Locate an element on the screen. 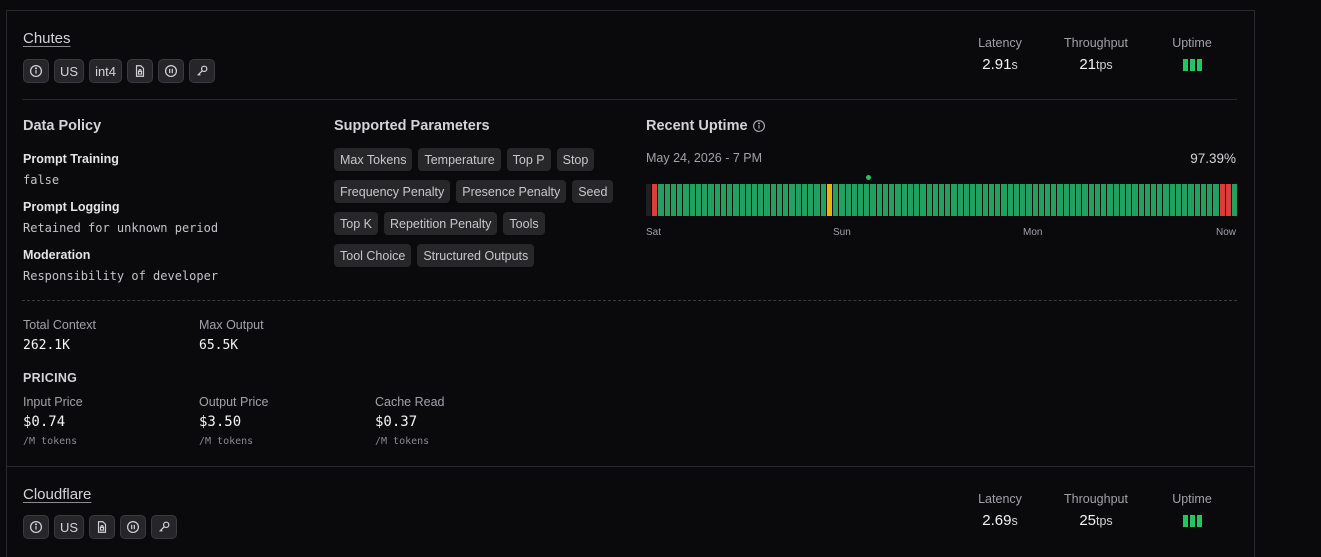  key-icon is located at coordinates (202, 71).